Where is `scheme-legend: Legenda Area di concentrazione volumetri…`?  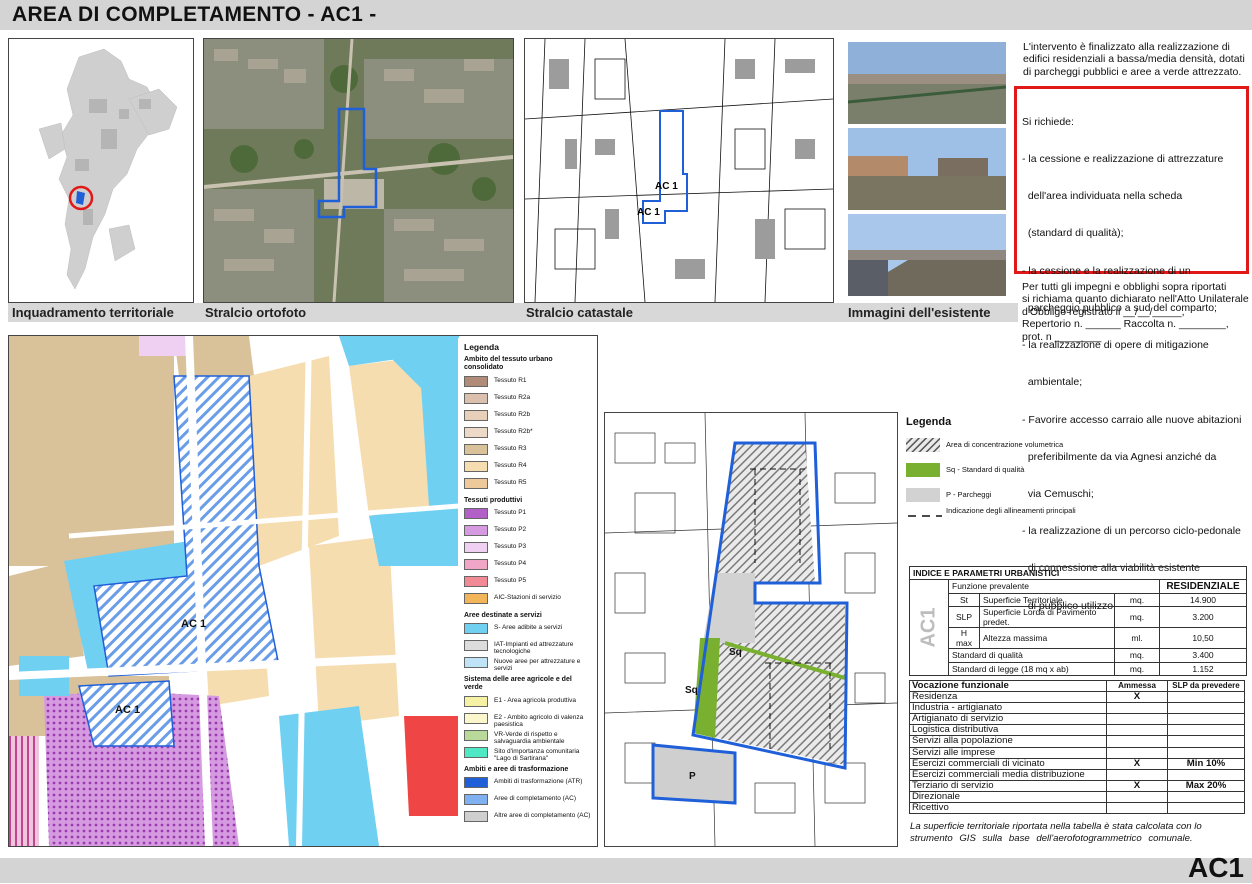 scheme-legend: Legenda Area di concentrazione volumetri… is located at coordinates (1076, 476).